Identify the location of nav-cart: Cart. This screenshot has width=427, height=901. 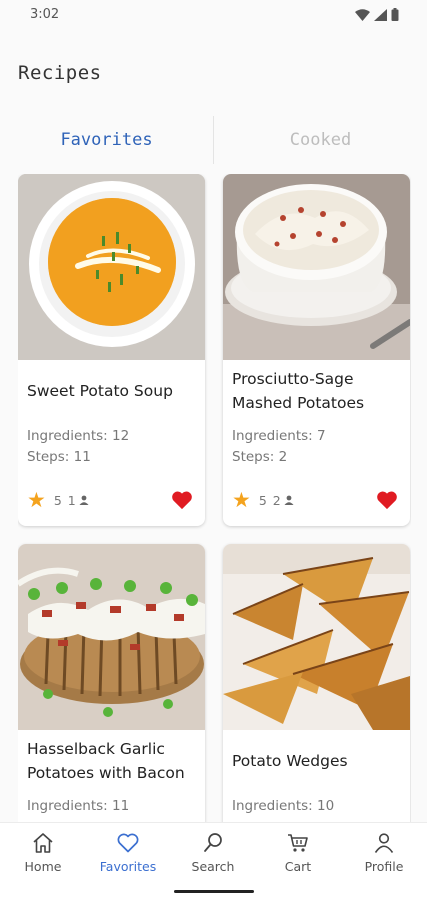
(298, 852).